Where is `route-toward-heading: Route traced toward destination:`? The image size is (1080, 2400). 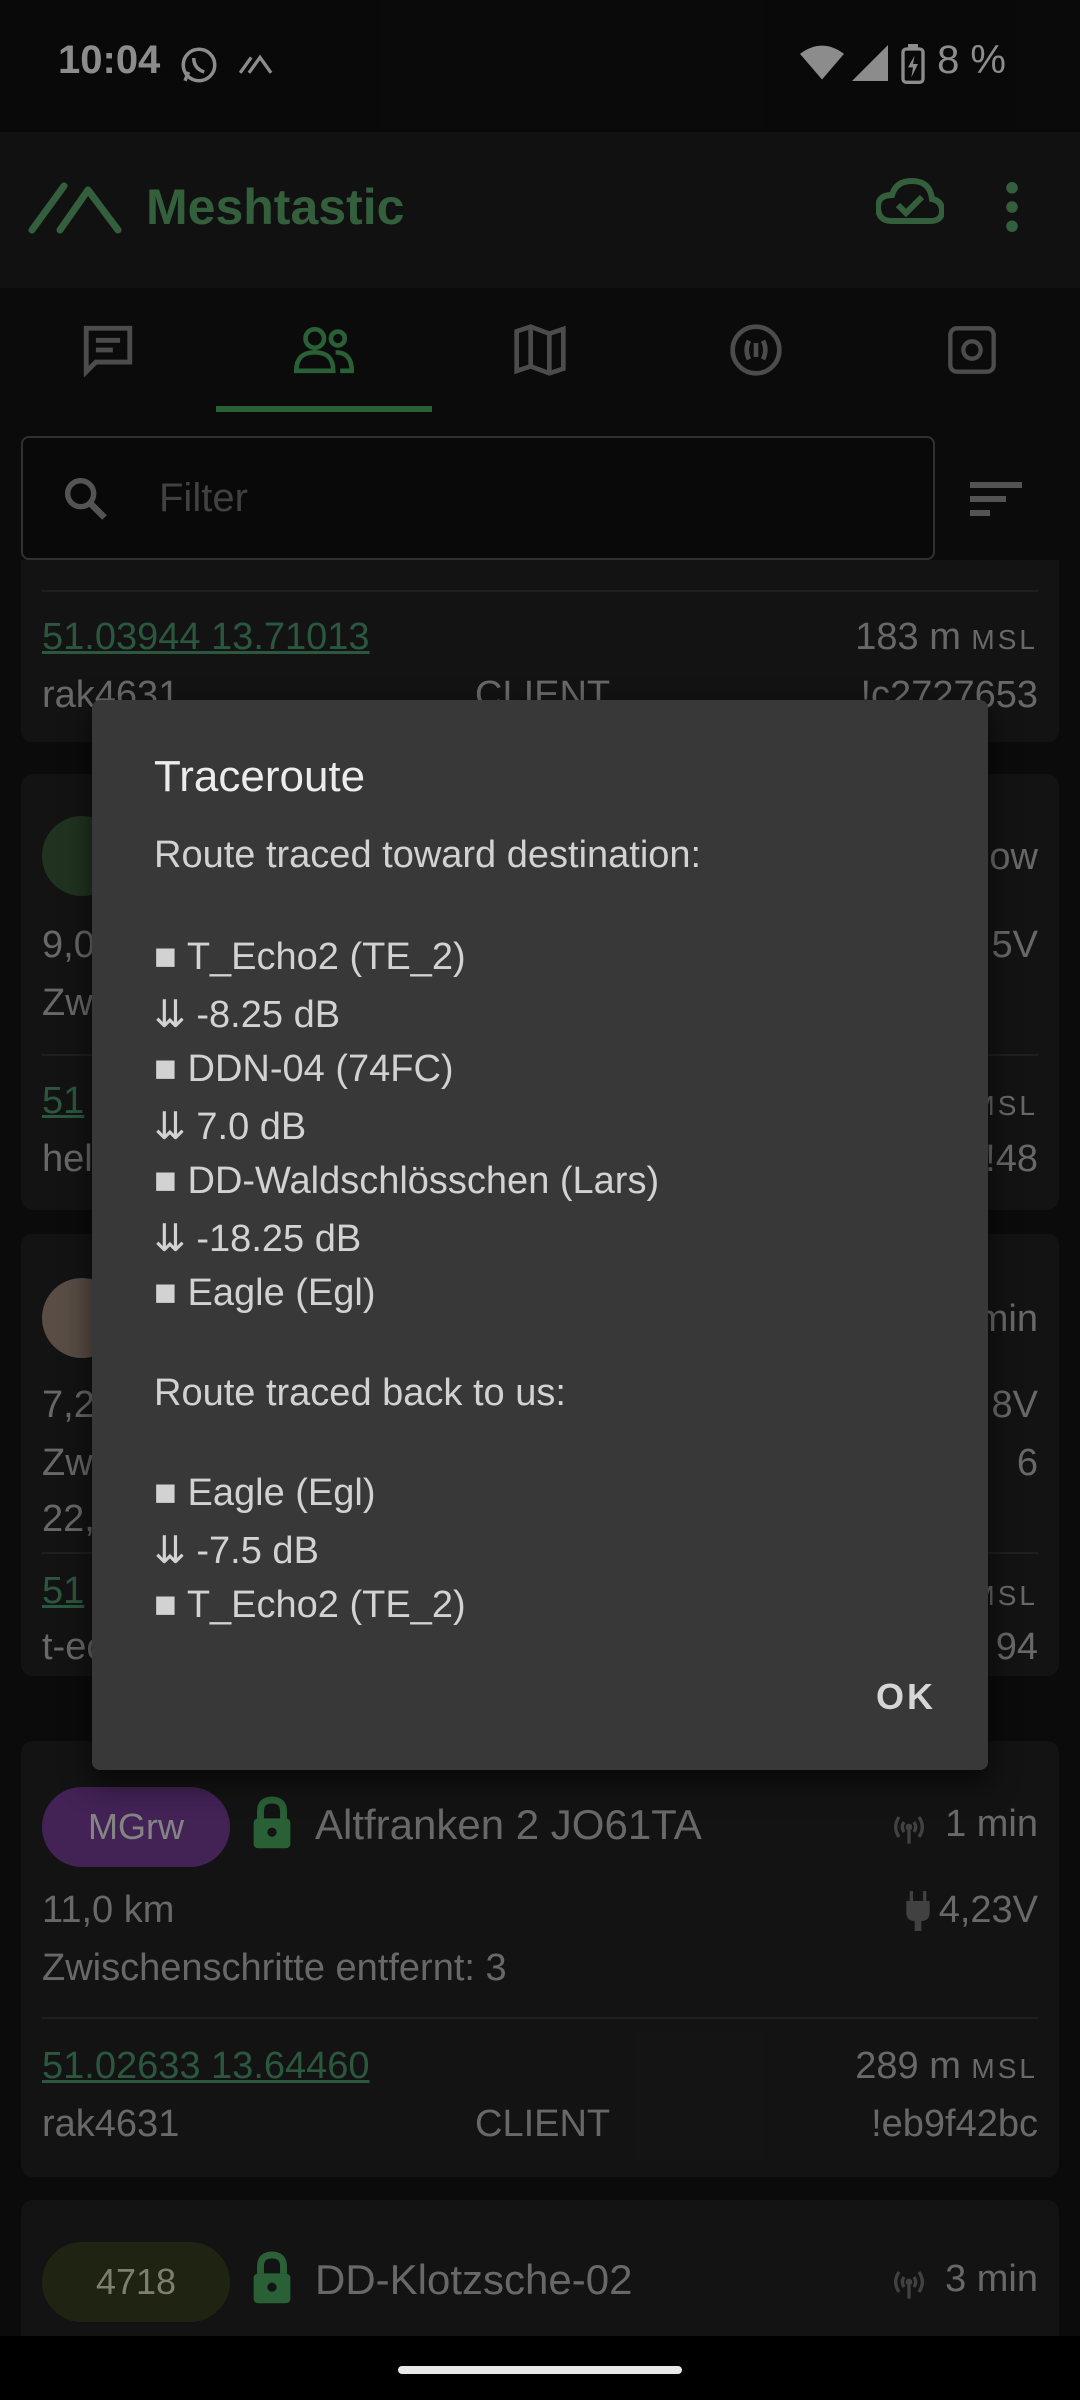 route-toward-heading: Route traced toward destination: is located at coordinates (428, 855).